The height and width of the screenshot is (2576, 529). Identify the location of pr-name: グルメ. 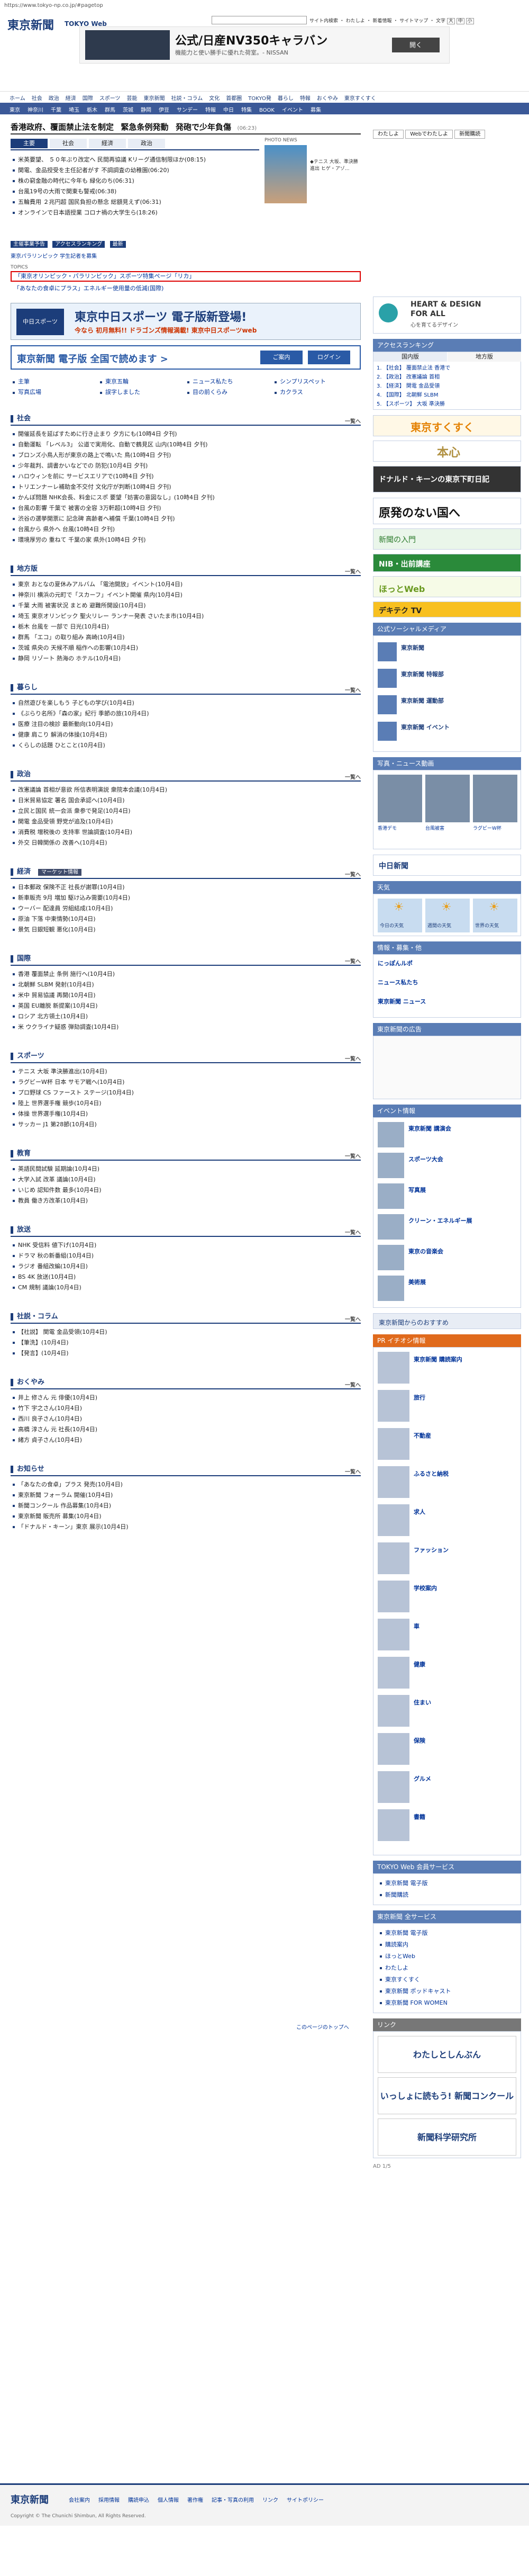
(422, 1778).